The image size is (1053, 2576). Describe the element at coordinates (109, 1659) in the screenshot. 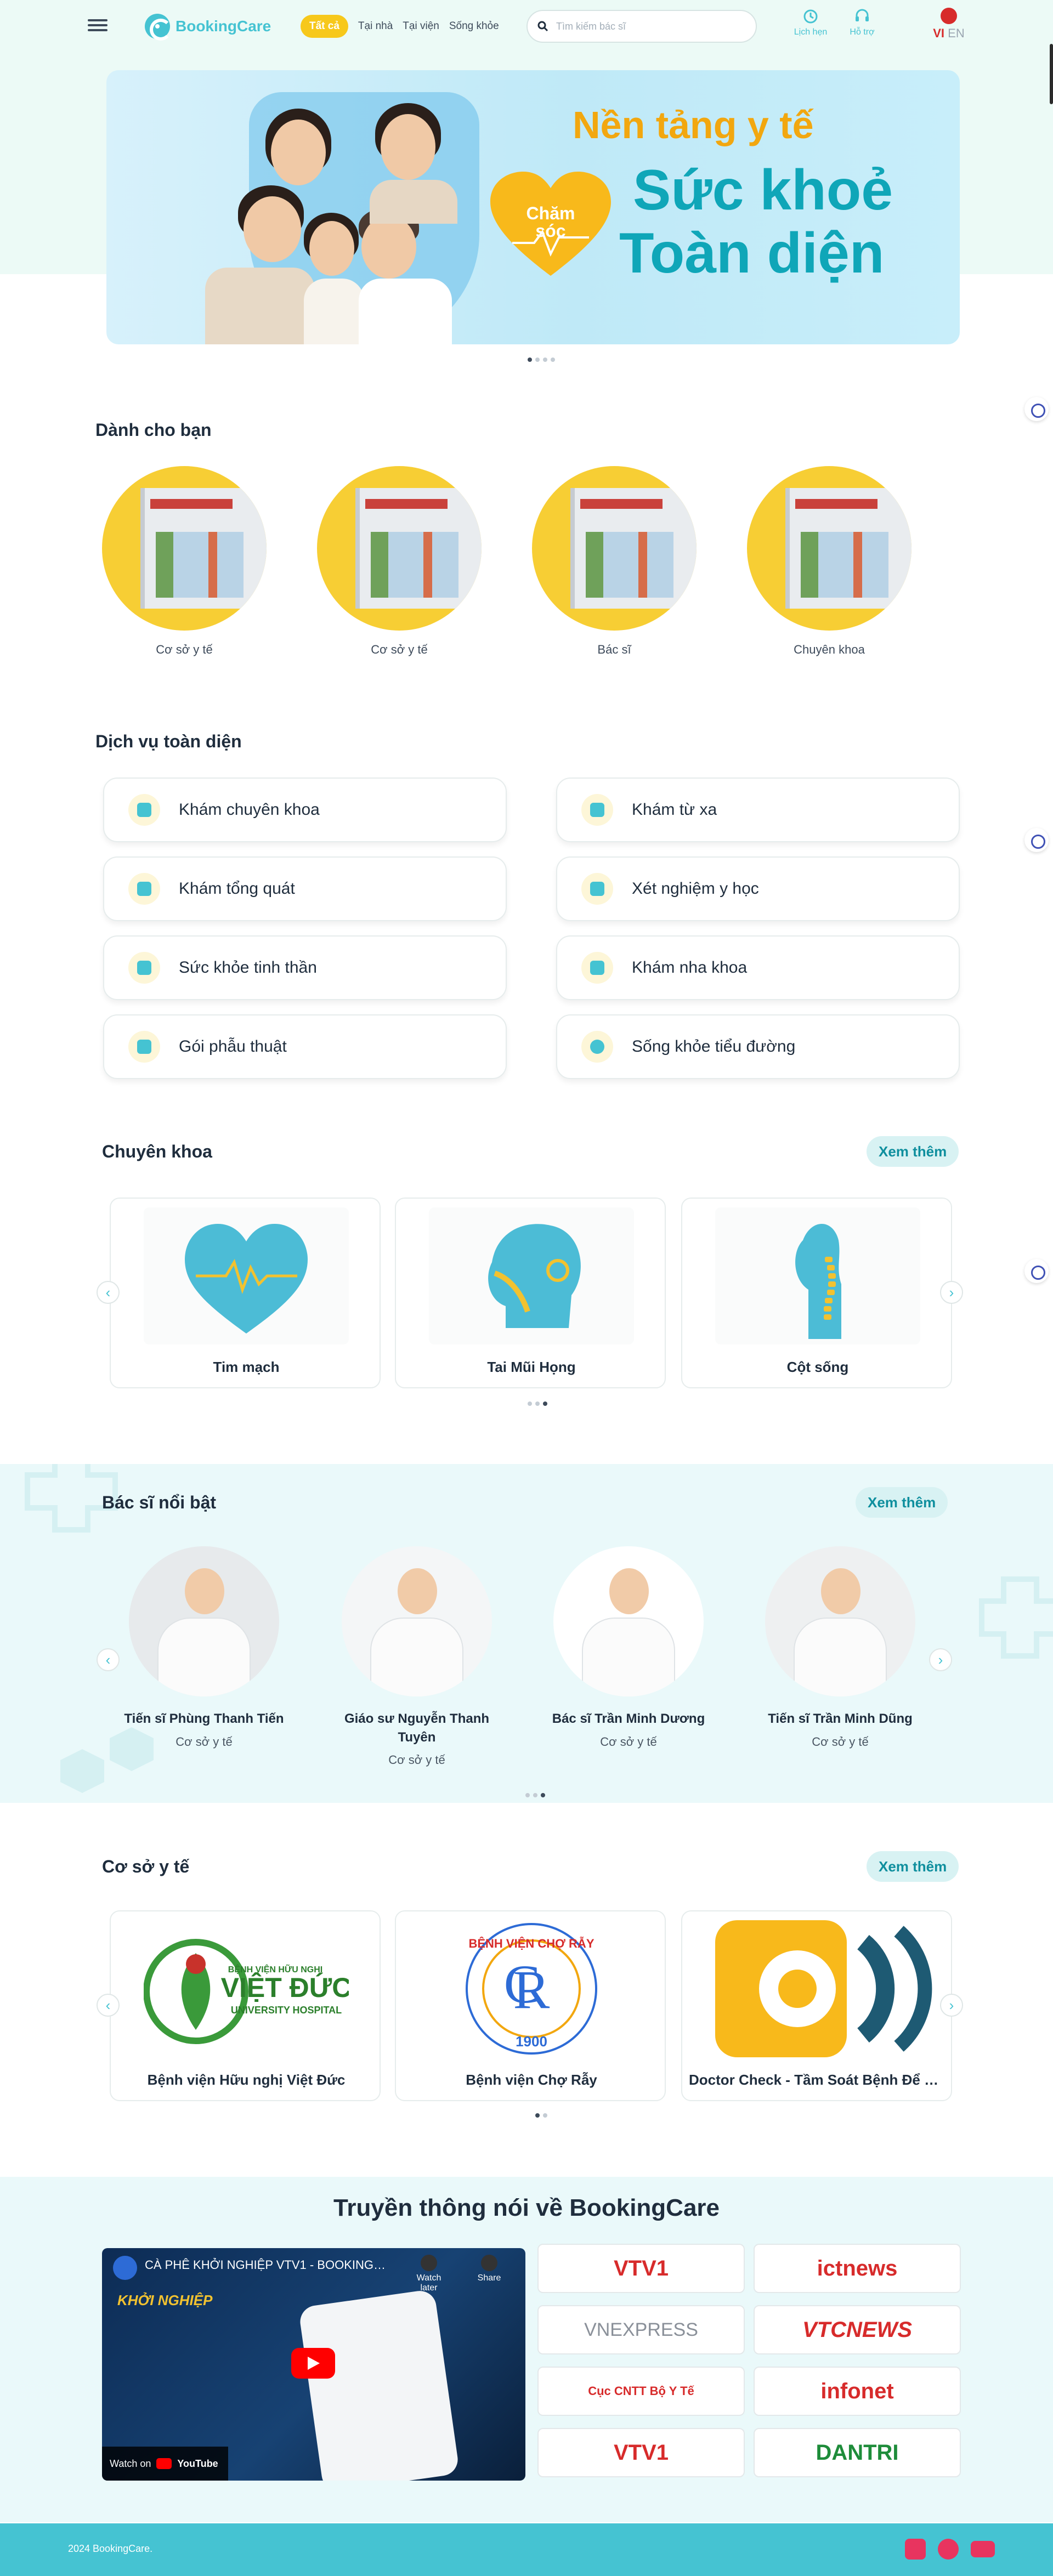

I see `doctors-prev-arrow: ‹` at that location.